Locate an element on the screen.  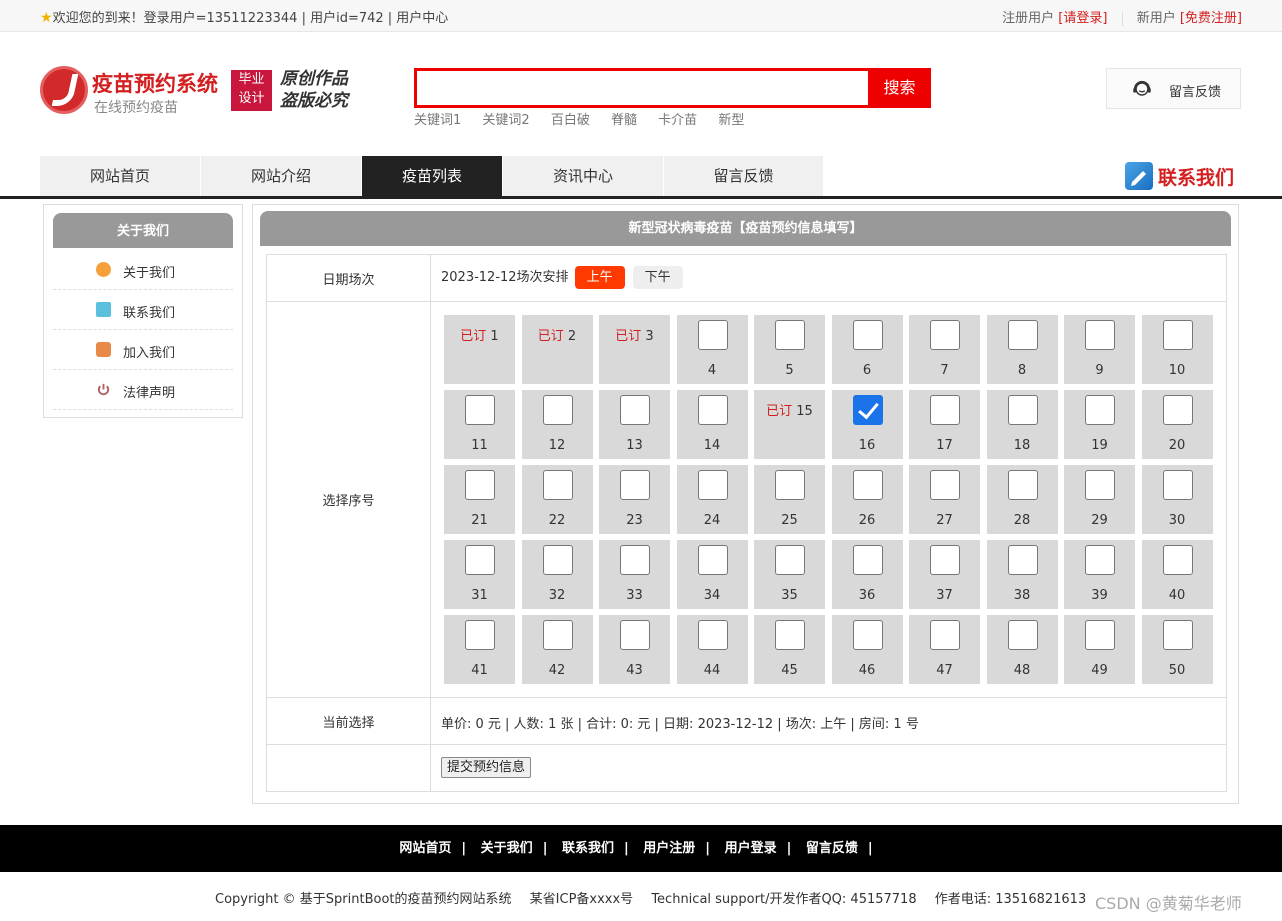
seat-cell-25: 25 is located at coordinates (789, 499).